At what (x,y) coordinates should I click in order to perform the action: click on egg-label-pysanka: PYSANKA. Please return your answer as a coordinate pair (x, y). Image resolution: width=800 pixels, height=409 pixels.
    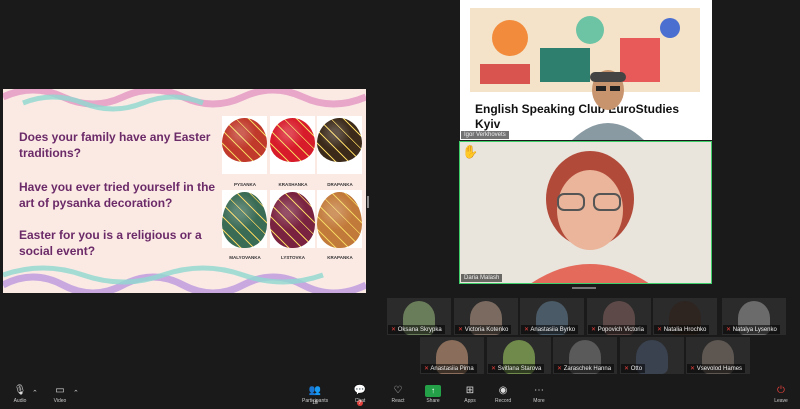
    Looking at the image, I should click on (244, 184).